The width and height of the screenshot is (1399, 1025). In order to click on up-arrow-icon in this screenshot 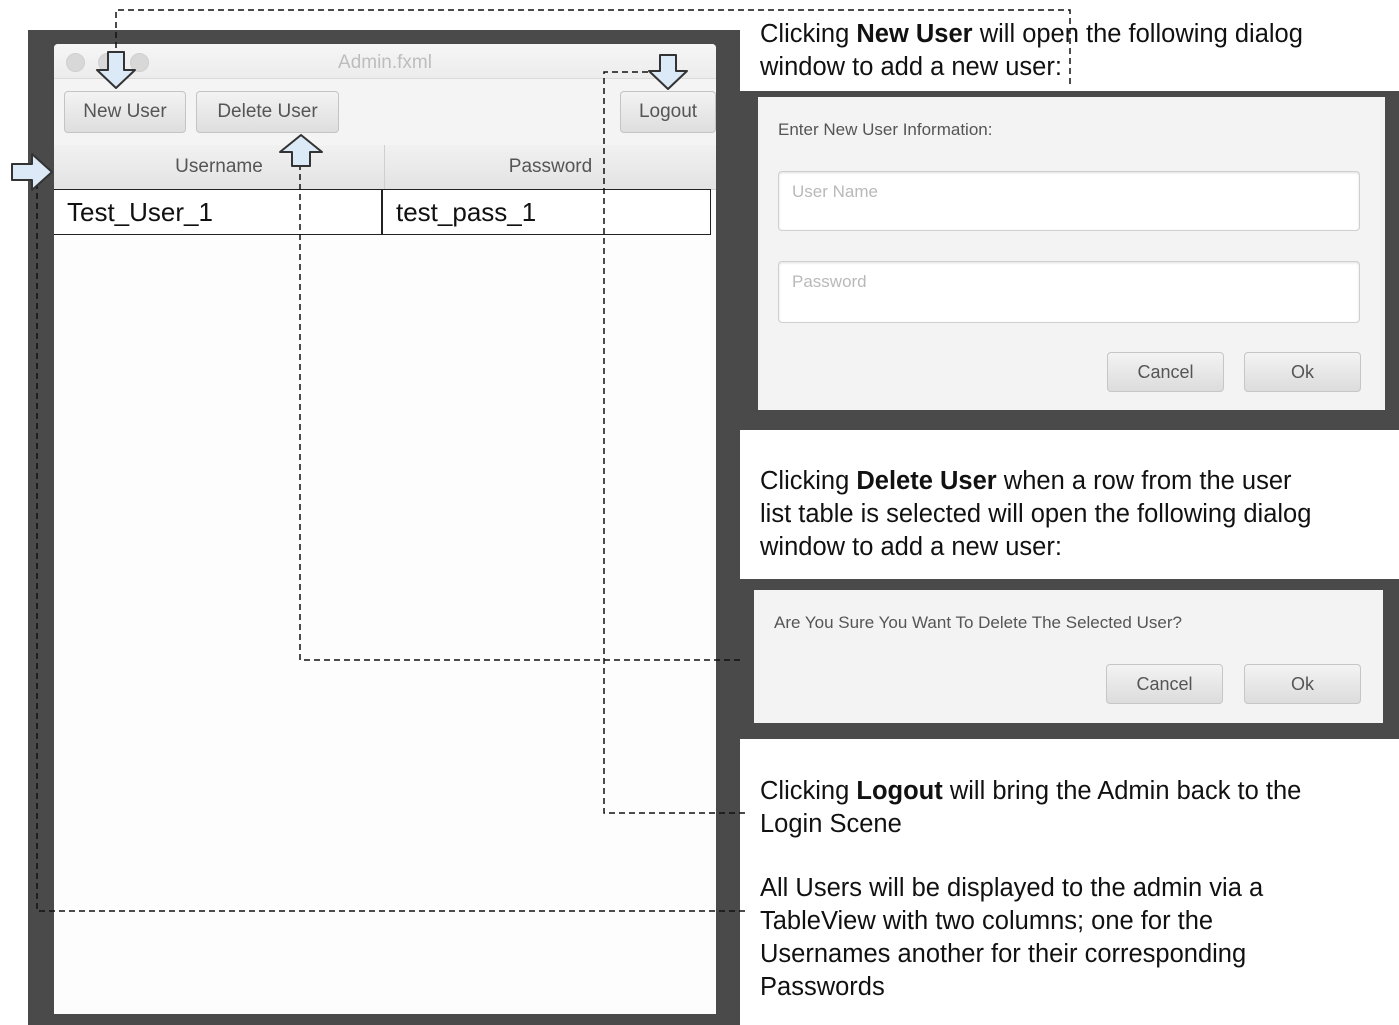, I will do `click(301, 150)`.